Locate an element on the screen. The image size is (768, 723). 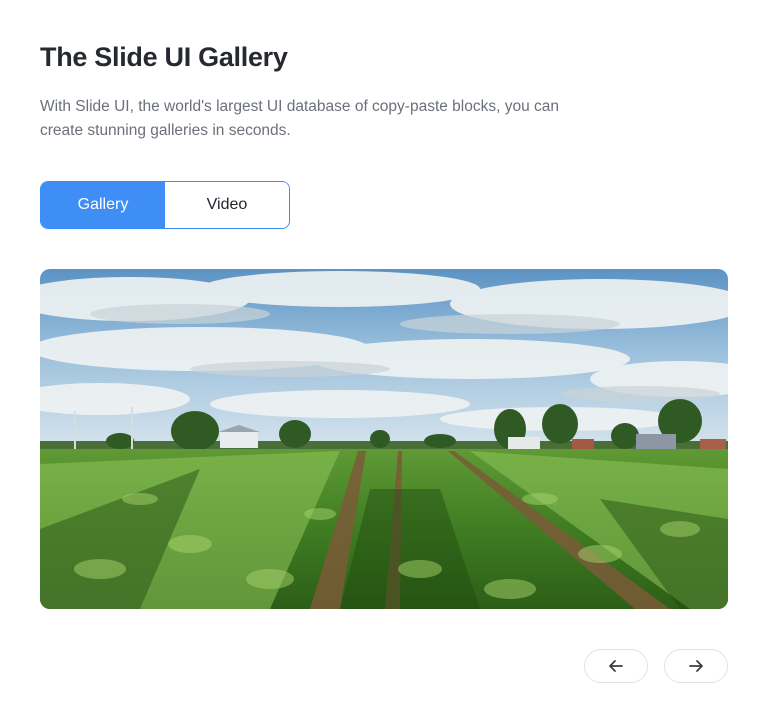
gallery-video-toggle: Gallery Video is located at coordinates (165, 205).